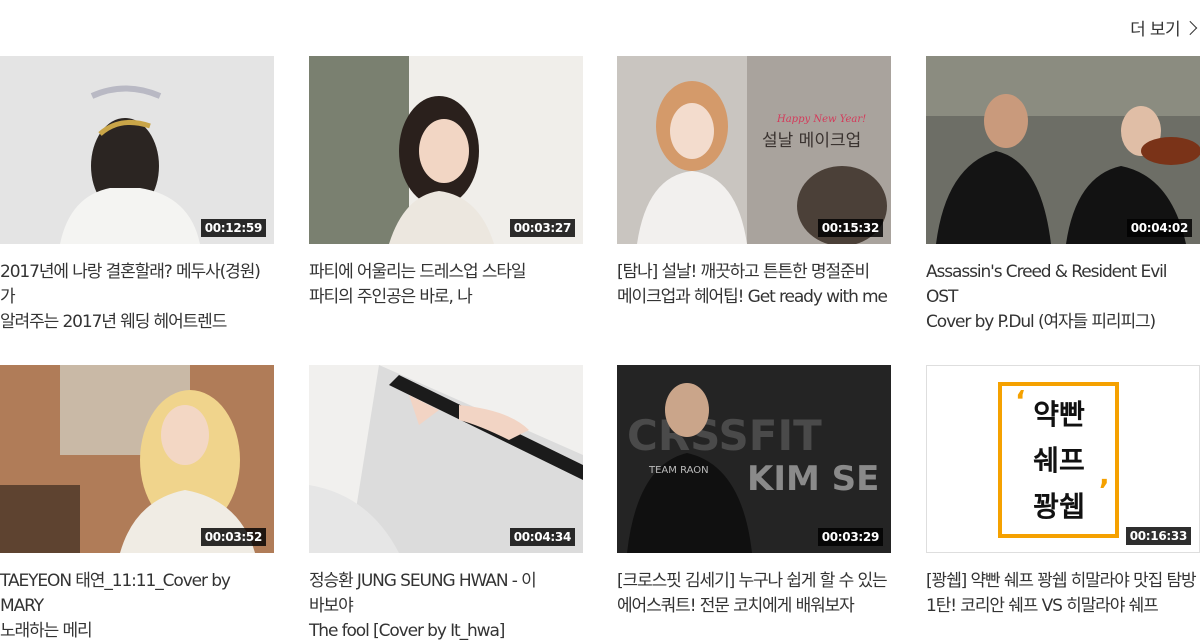 The image size is (1200, 644). I want to click on chevron-right-icon, so click(1190, 27).